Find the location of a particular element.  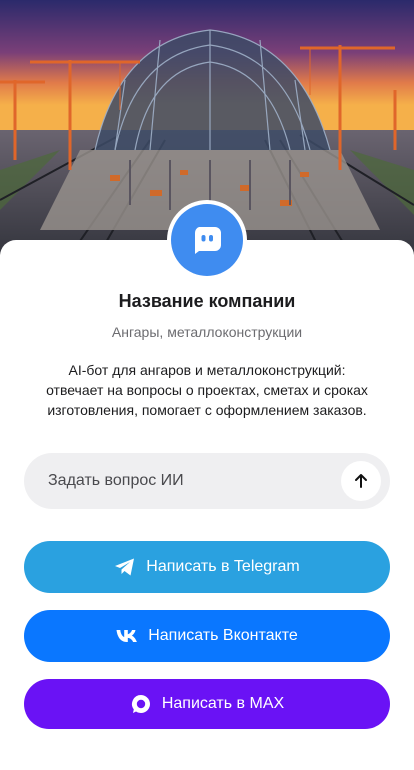

max-button-label: Написать в MAX is located at coordinates (223, 703).